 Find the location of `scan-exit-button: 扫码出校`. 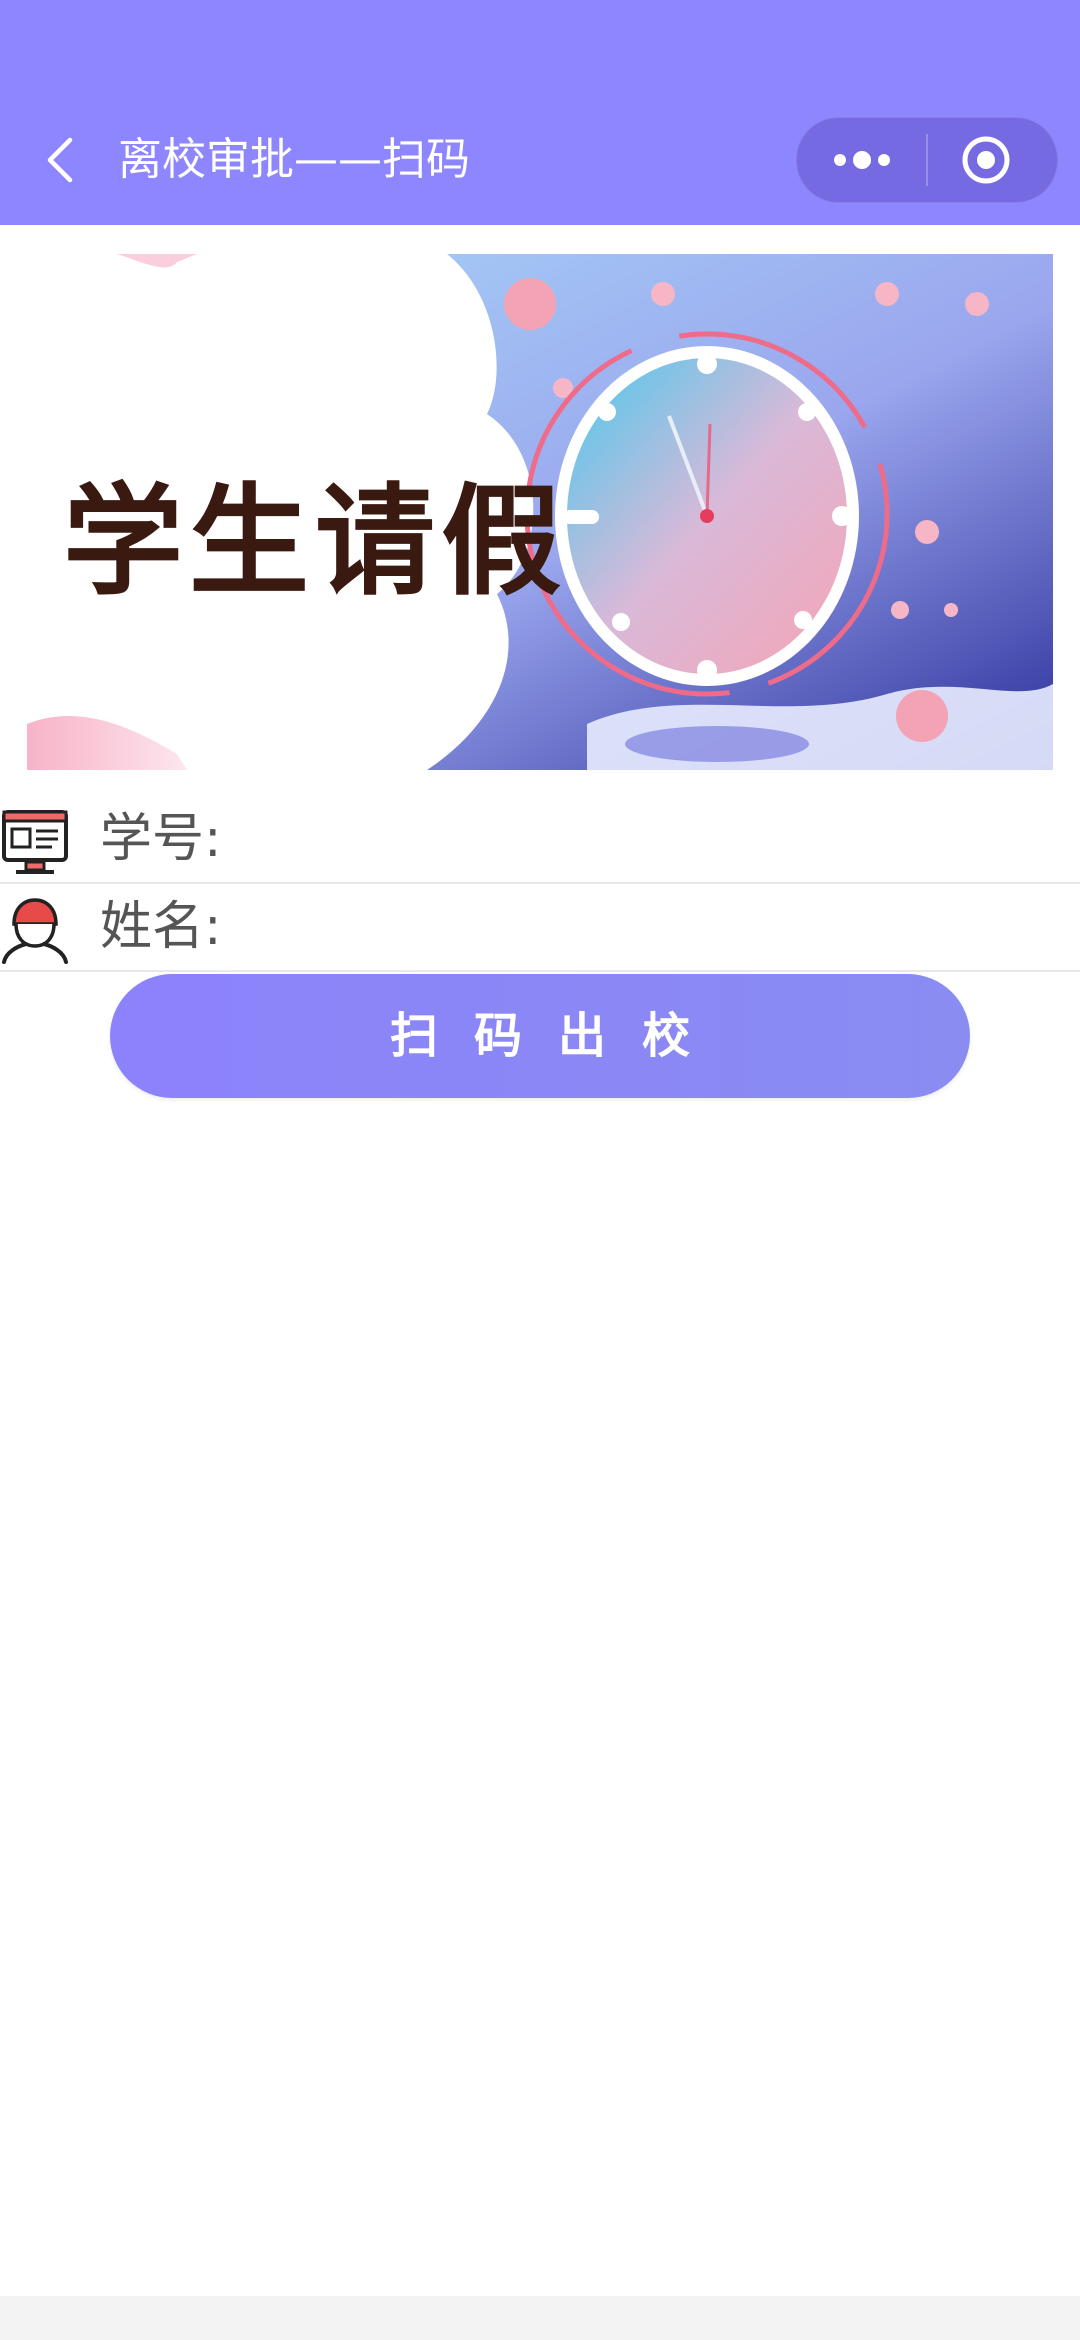

scan-exit-button: 扫码出校 is located at coordinates (540, 1036).